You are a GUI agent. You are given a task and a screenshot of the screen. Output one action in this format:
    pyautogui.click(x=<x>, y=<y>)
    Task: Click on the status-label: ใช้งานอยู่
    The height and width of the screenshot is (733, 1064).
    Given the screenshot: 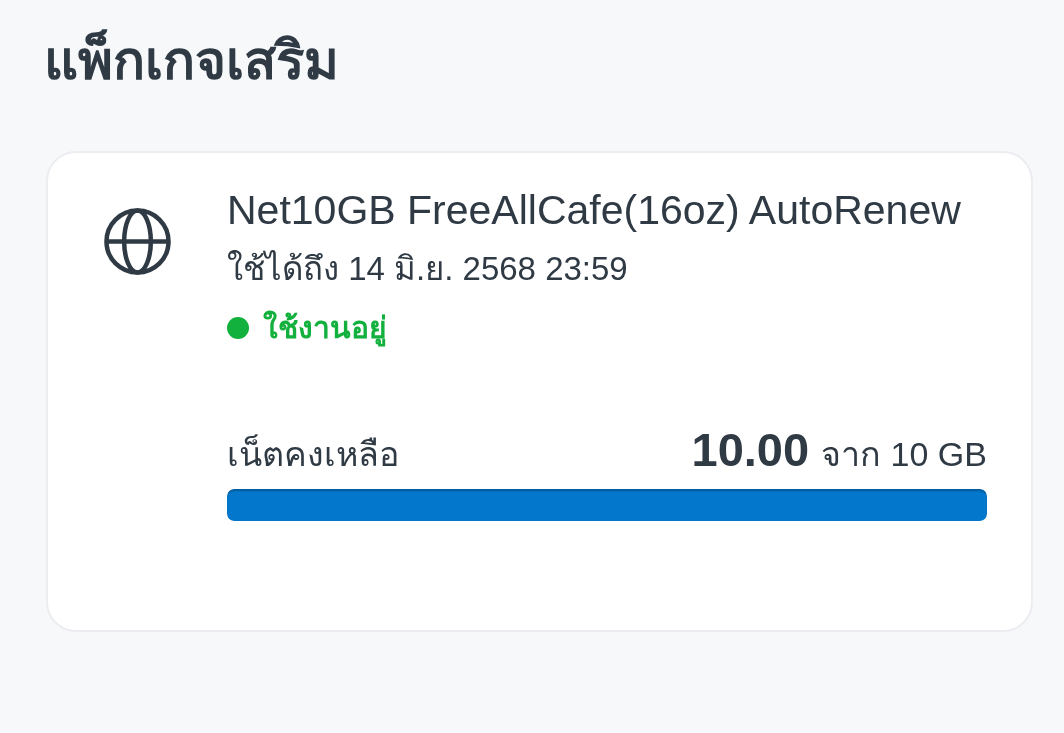 What is the action you would take?
    pyautogui.click(x=325, y=328)
    